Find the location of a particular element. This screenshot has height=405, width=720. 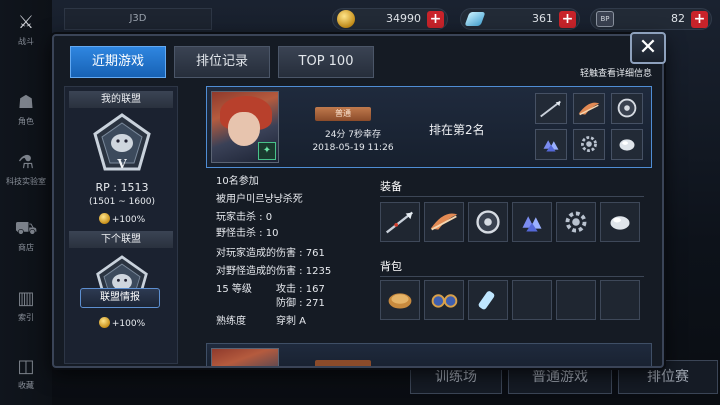

player-damage: 对玩家造成的伤害 : 761 is located at coordinates (270, 253).